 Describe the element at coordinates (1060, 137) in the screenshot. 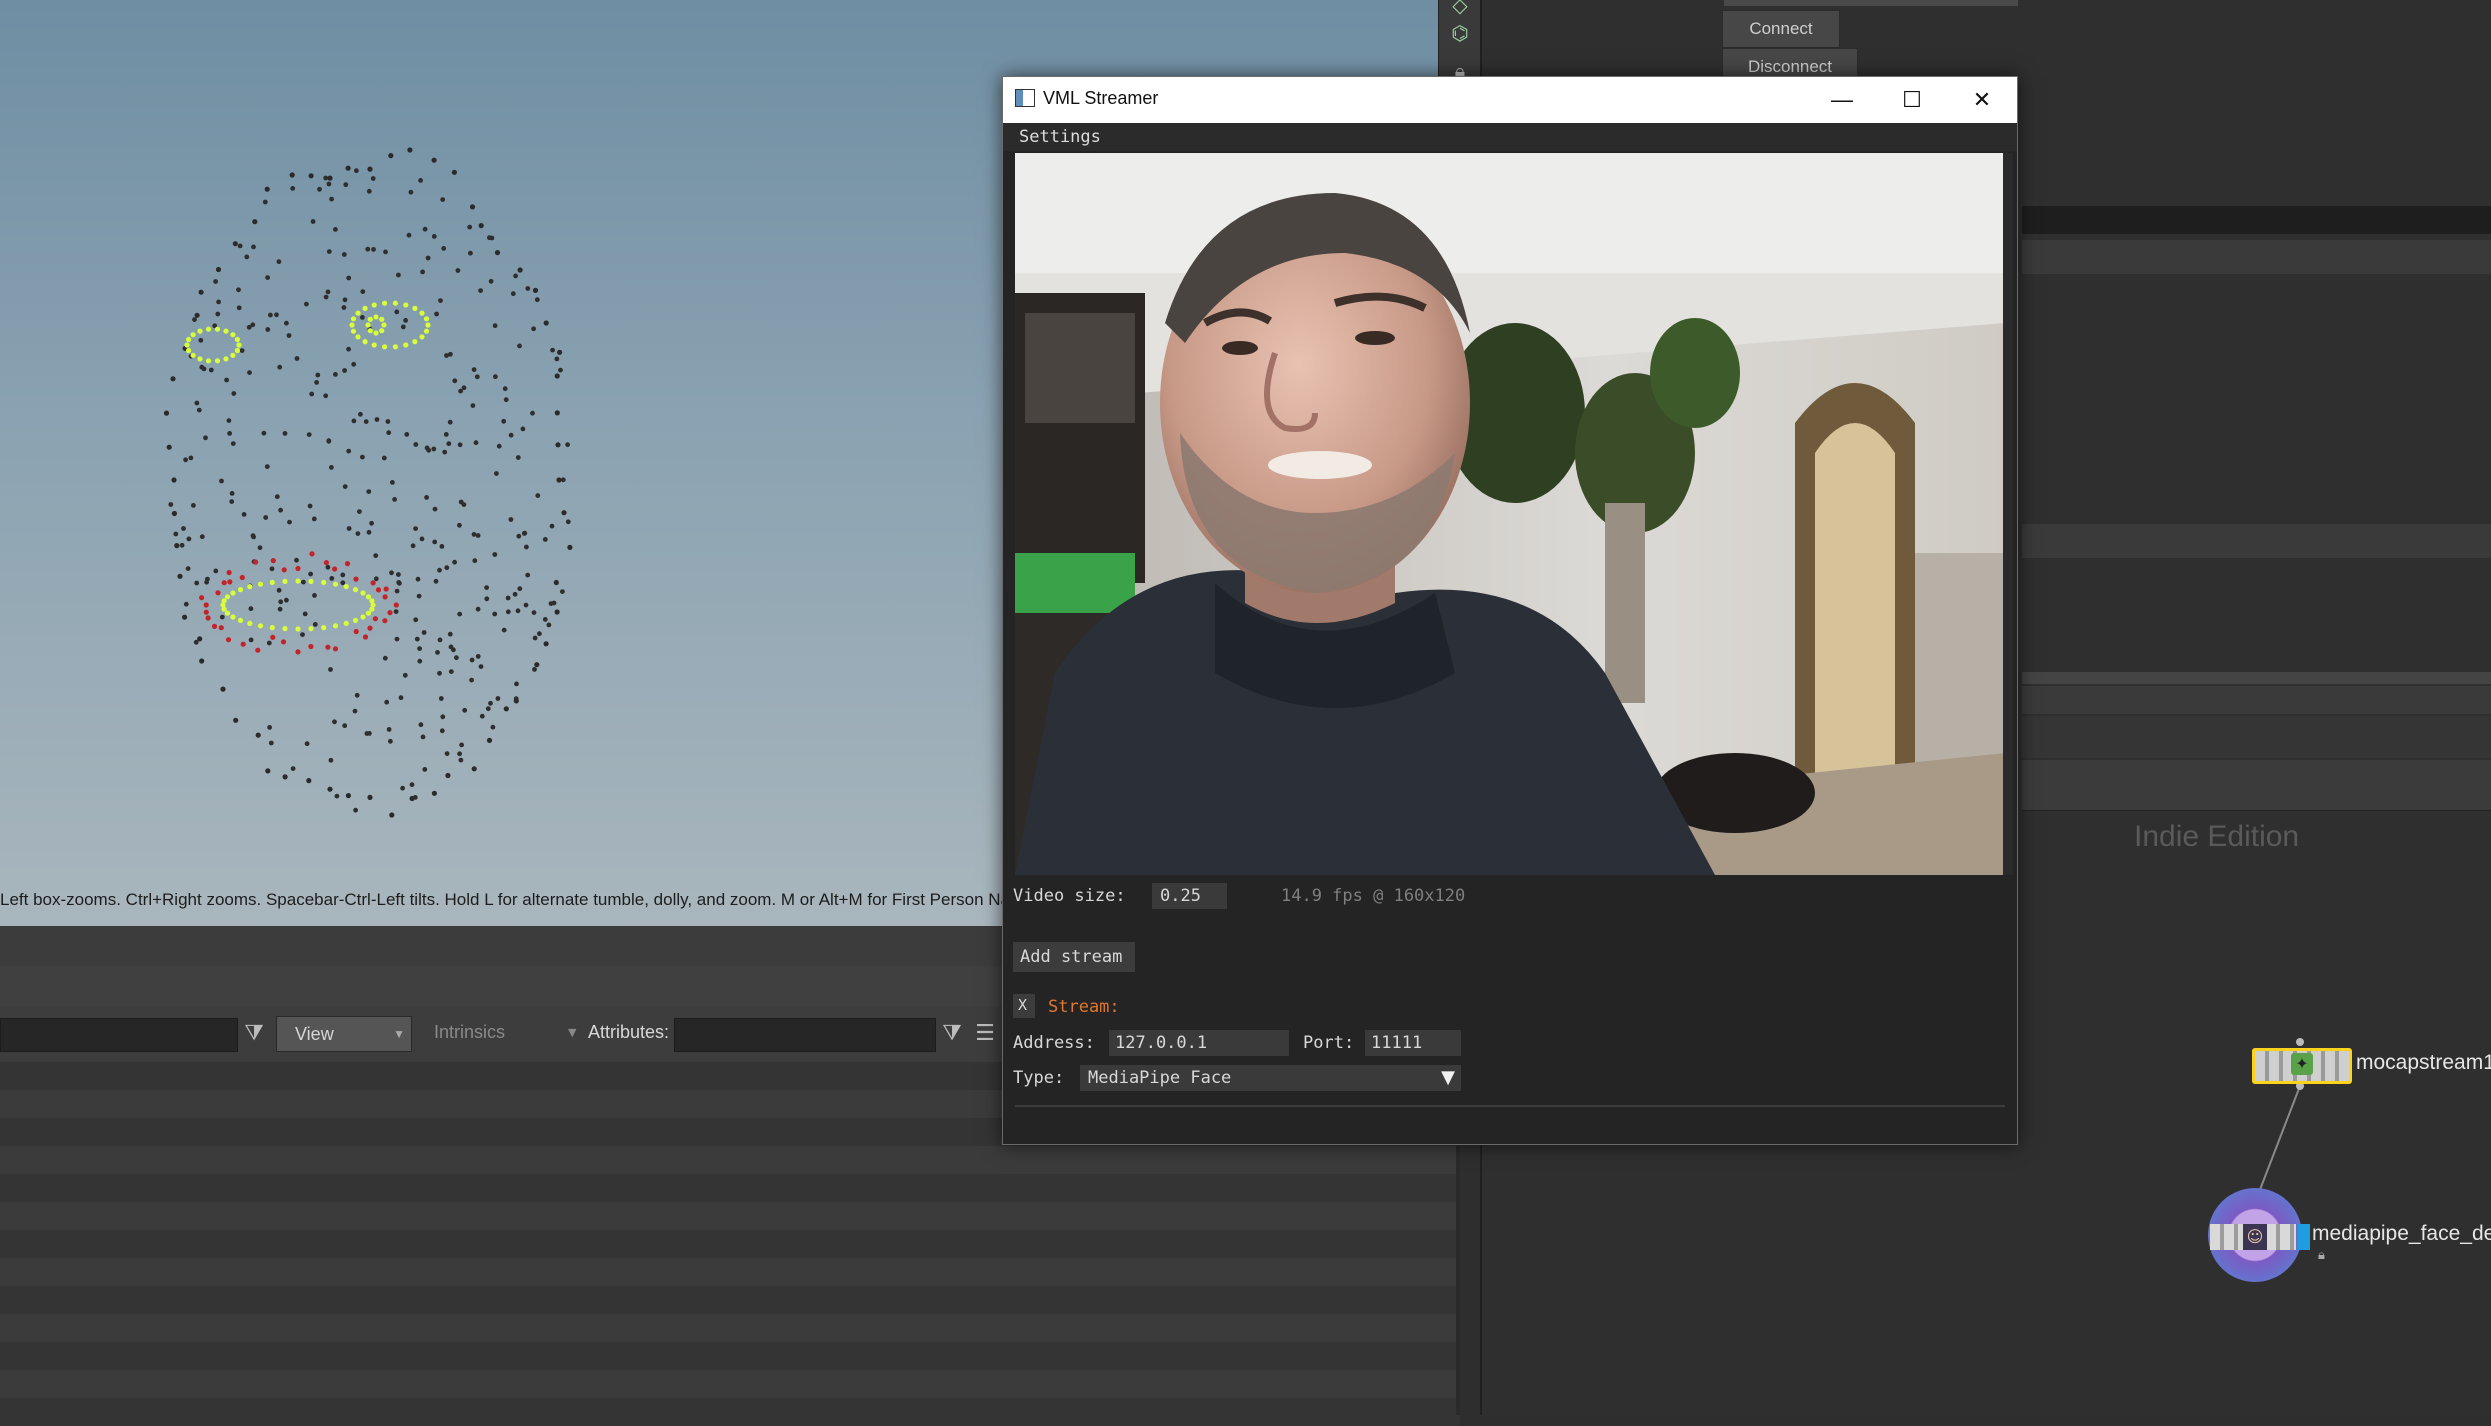

I see `menu-settings: Settings` at that location.